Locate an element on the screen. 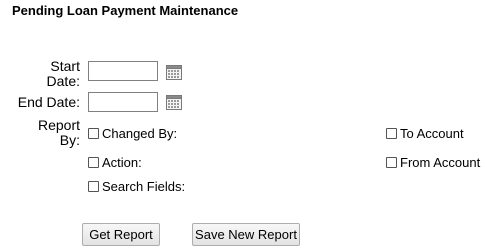 This screenshot has height=251, width=487. from-account-label: From Account is located at coordinates (440, 162).